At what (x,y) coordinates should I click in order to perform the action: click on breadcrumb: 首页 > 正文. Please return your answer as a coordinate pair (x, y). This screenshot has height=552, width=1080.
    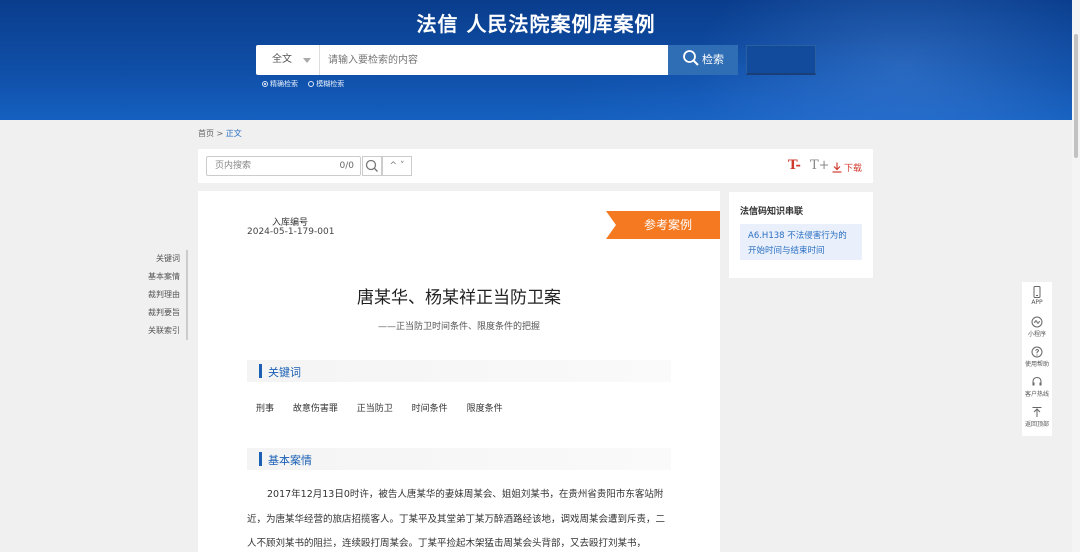
    Looking at the image, I should click on (220, 133).